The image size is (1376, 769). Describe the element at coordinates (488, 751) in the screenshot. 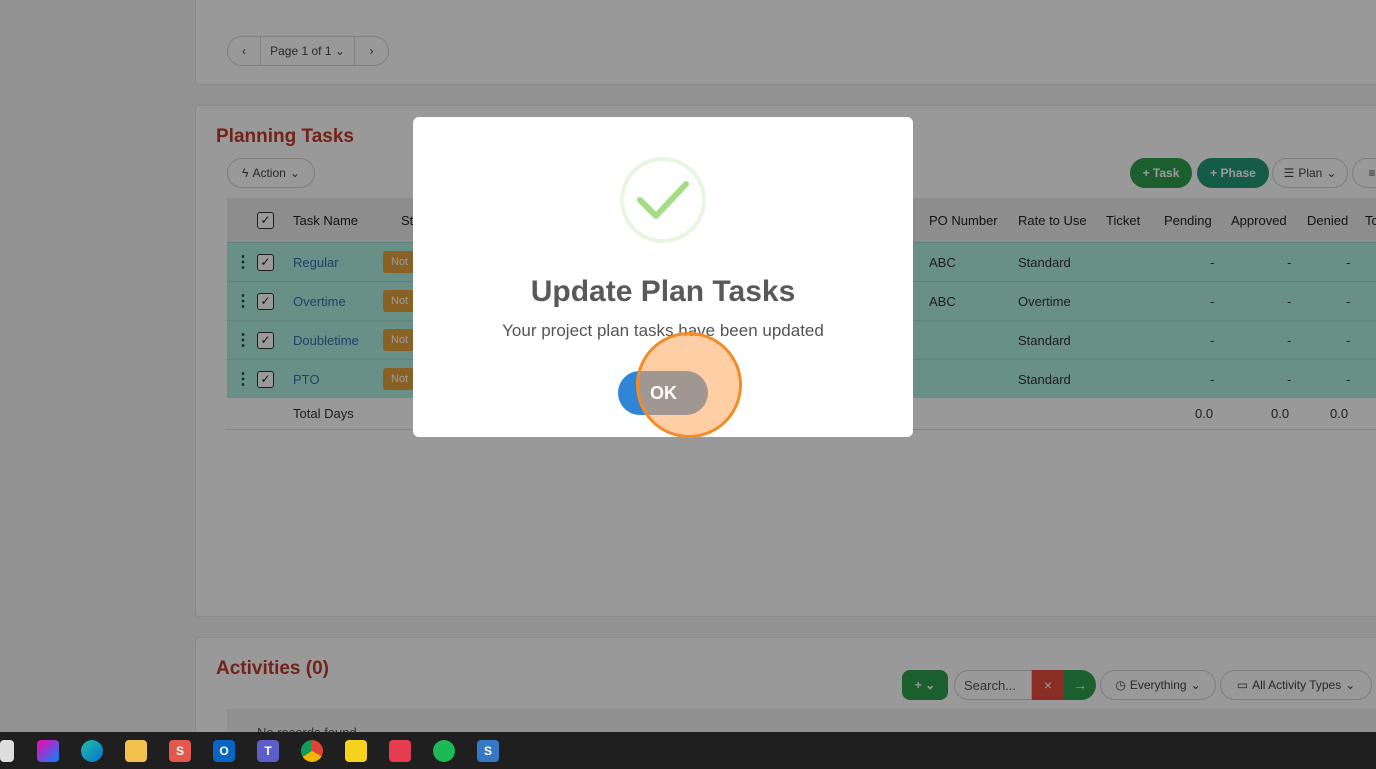

I see `s-app-2-icon: S` at that location.